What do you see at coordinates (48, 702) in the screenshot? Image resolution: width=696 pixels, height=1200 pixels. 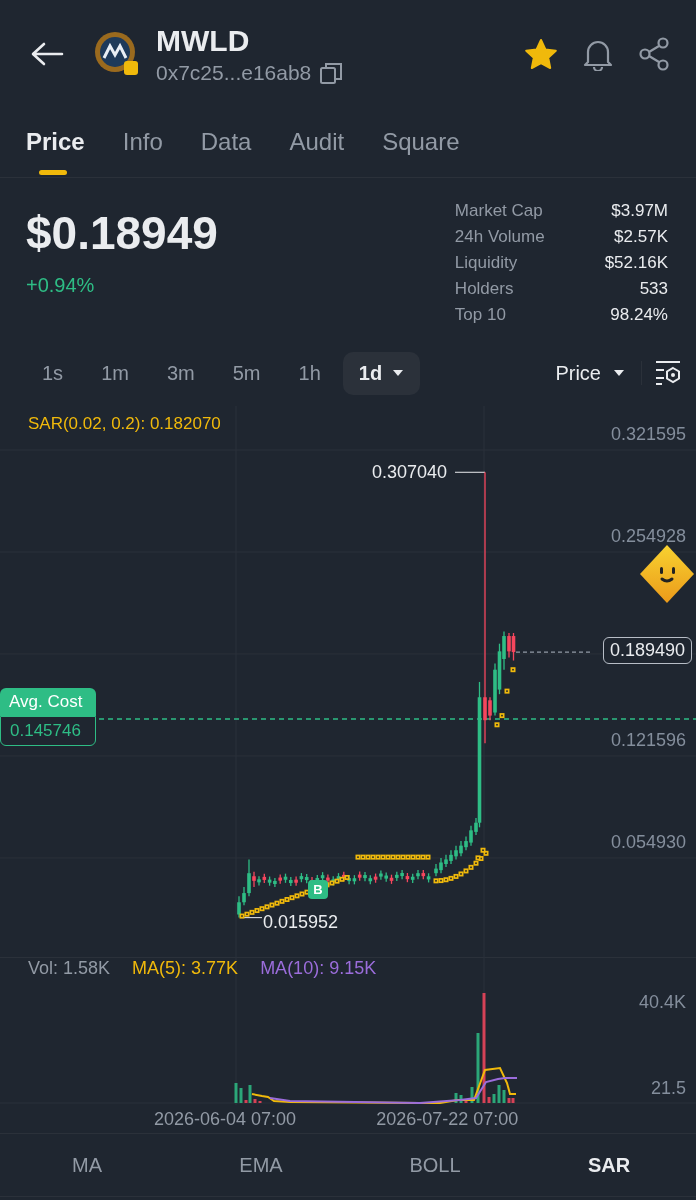 I see `avg-cost-label: Avg. Cost` at bounding box center [48, 702].